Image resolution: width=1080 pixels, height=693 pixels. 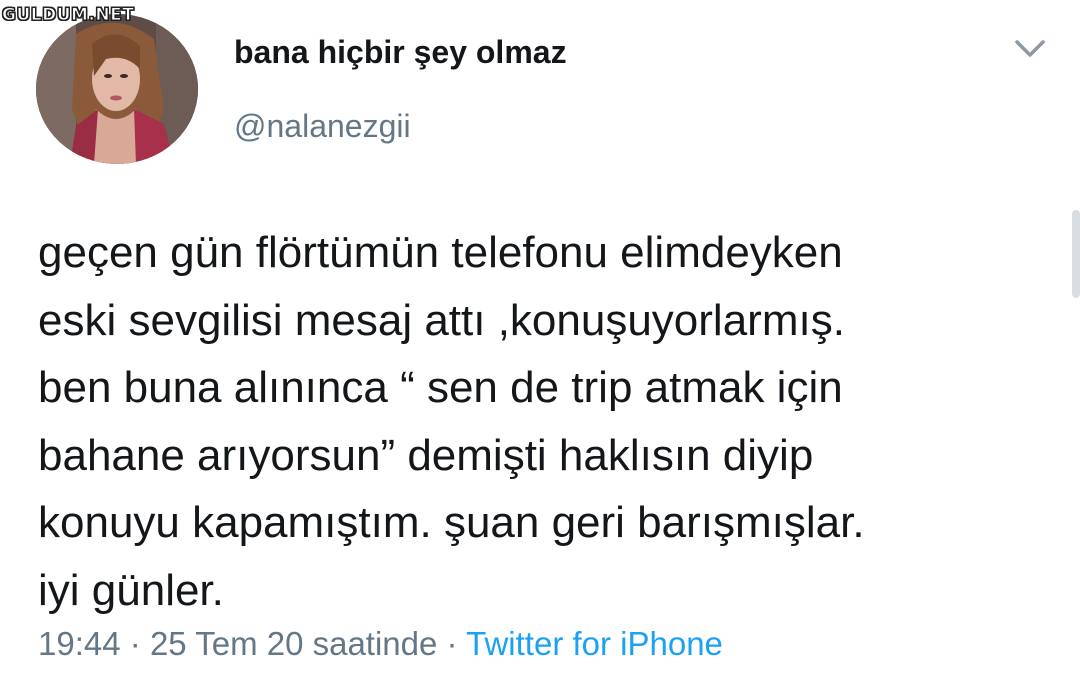 What do you see at coordinates (1076, 254) in the screenshot?
I see `scrollbar` at bounding box center [1076, 254].